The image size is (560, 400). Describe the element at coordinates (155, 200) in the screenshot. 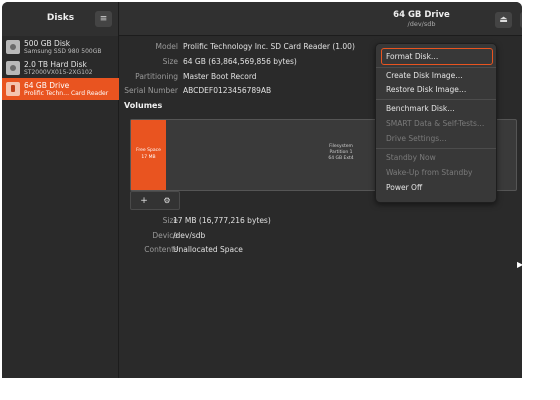

I see `volume-toolbar: + ⚙` at that location.